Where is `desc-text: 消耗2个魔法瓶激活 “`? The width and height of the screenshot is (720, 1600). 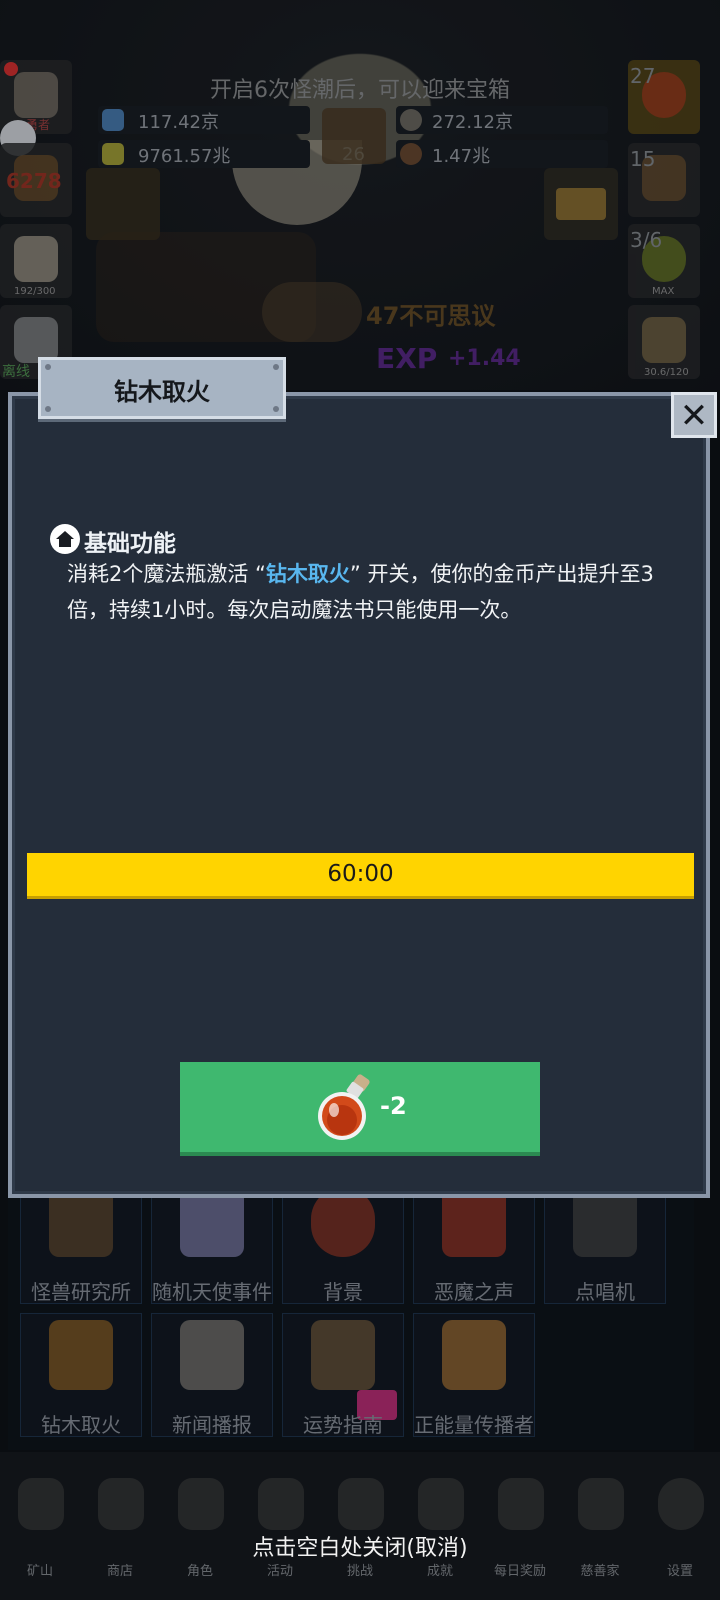 desc-text: 消耗2个魔法瓶激活 “ is located at coordinates (166, 574).